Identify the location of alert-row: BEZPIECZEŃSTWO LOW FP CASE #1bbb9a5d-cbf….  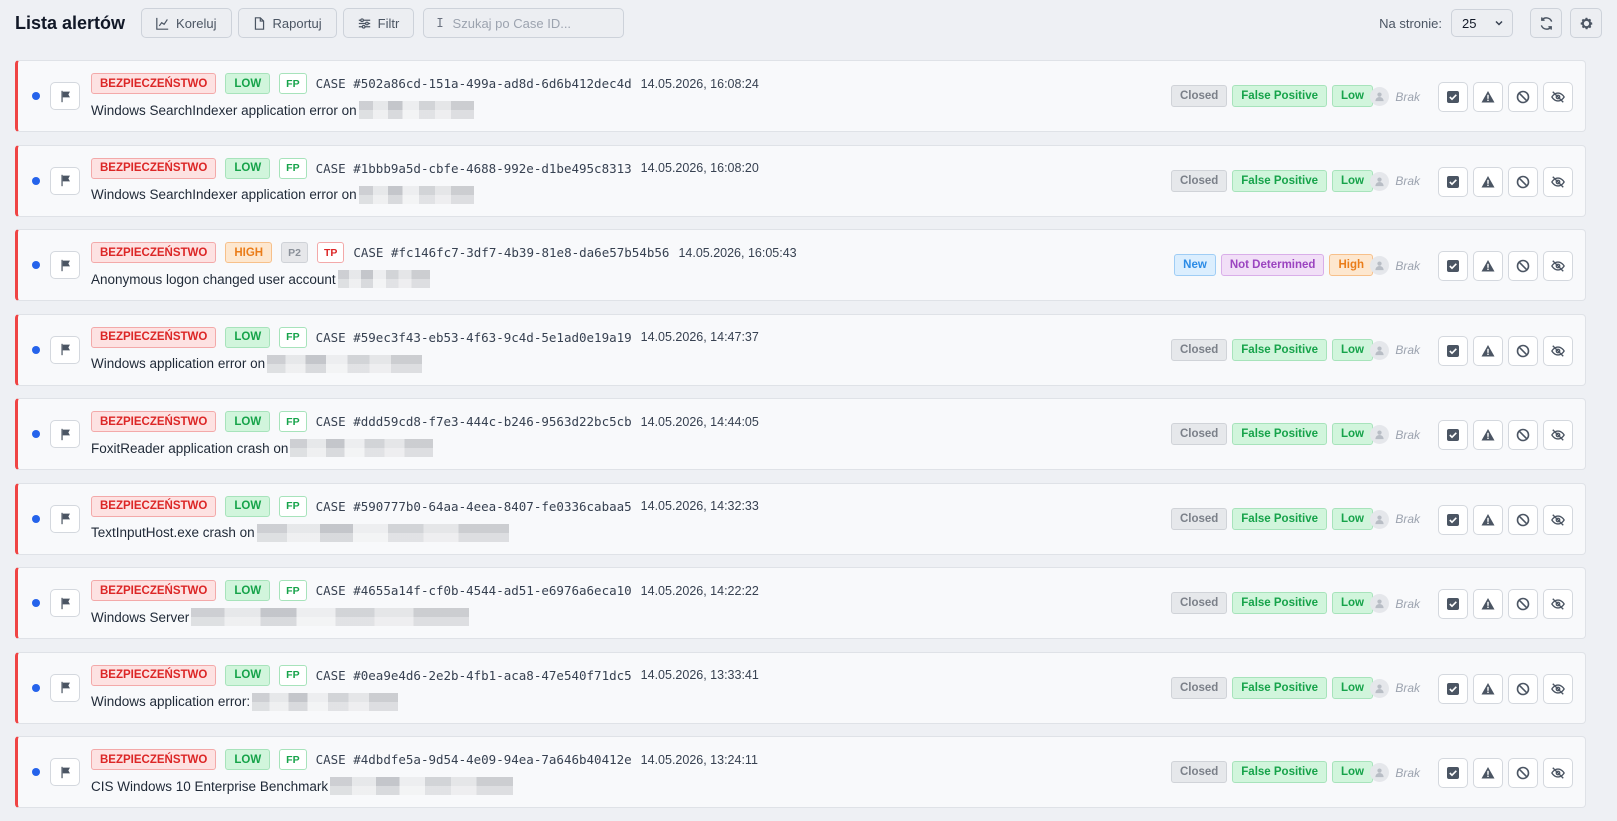
(800, 180).